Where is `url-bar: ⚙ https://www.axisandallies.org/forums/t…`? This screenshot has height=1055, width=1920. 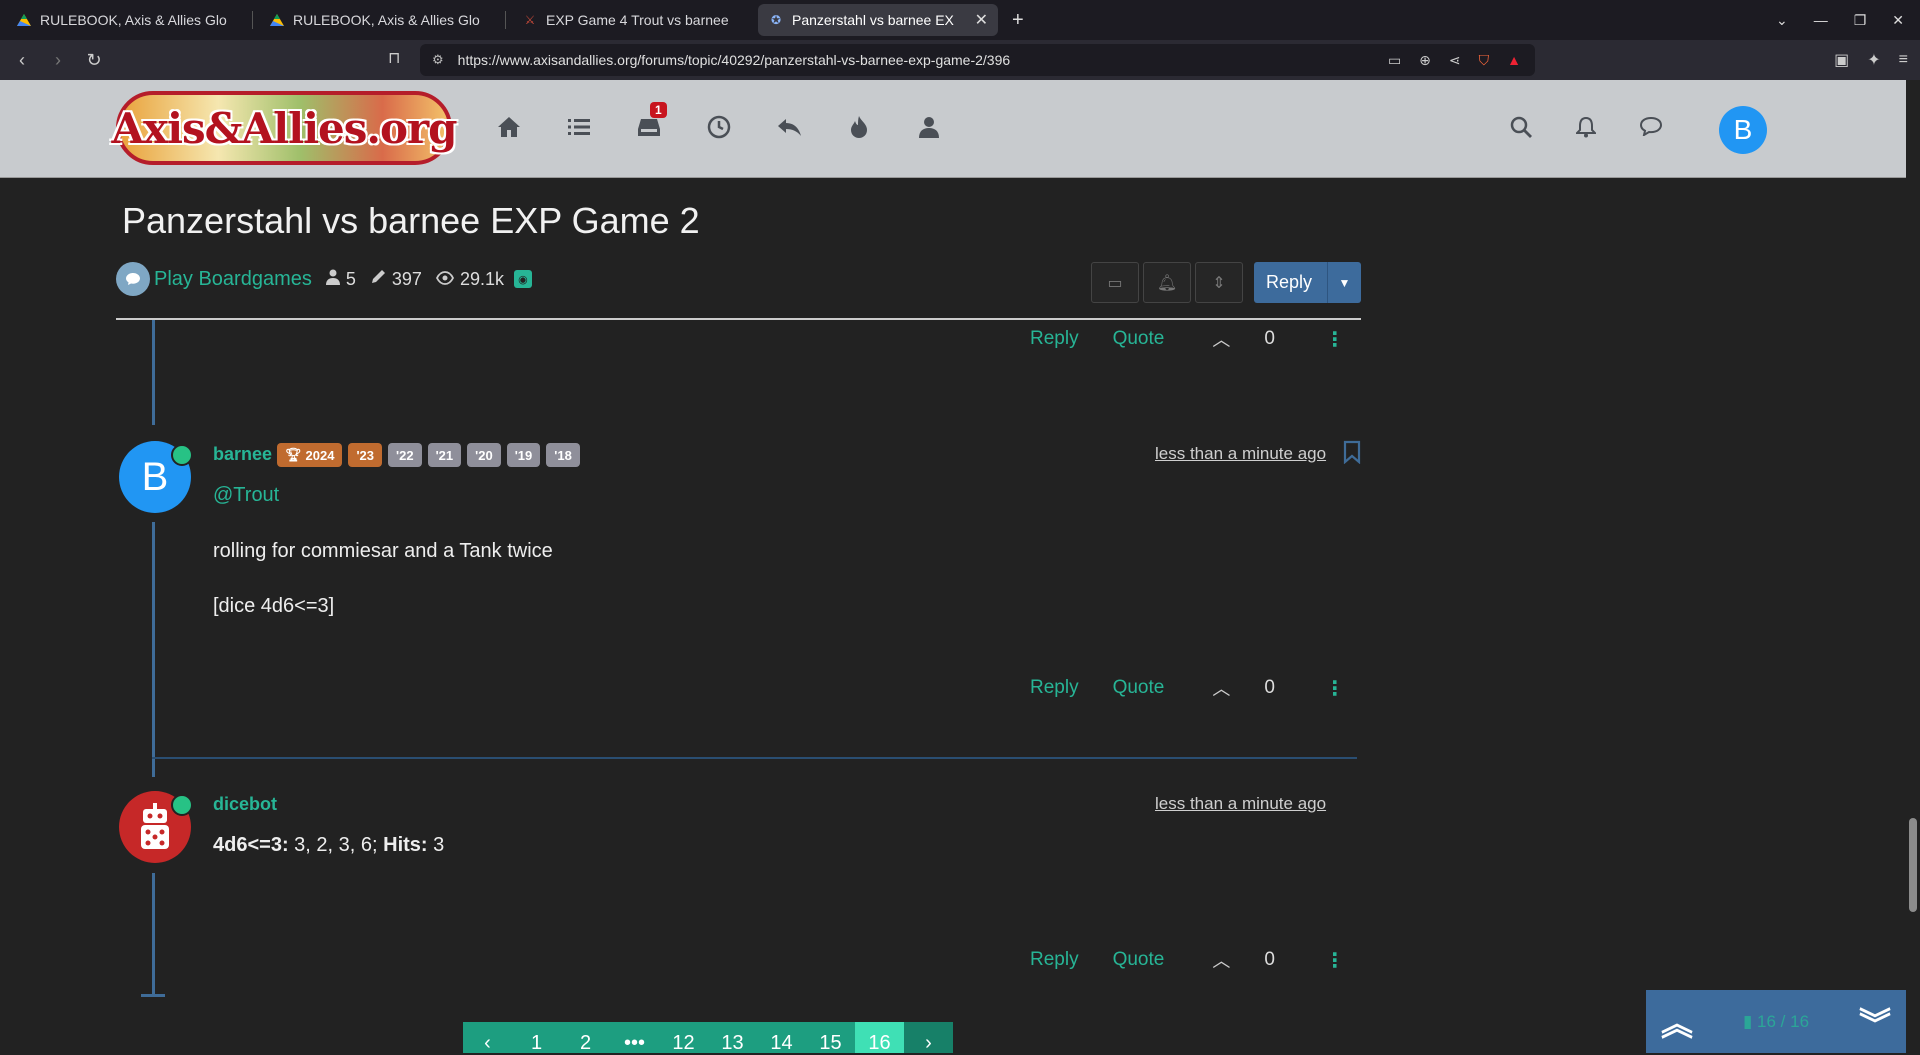
url-bar: ⚙ https://www.axisandallies.org/forums/t… is located at coordinates (977, 60).